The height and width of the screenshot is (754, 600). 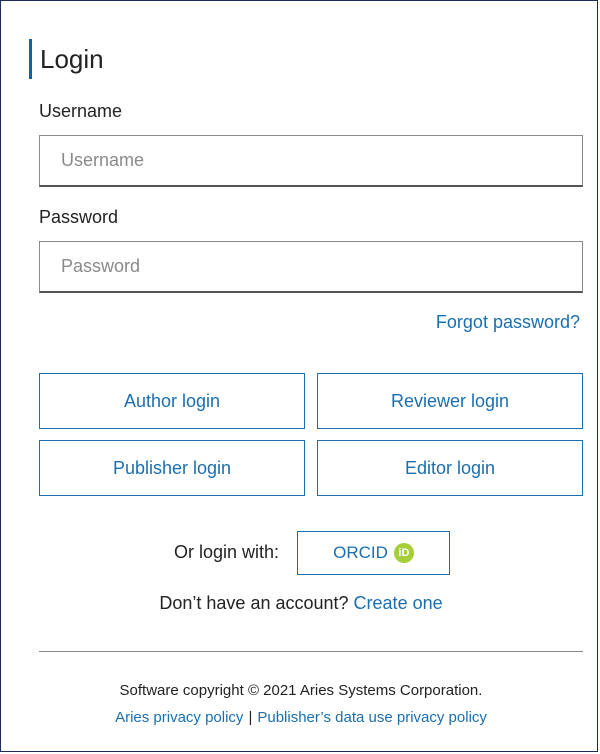 I want to click on aries-privacy-policy-link: Aries privacy policy, so click(x=179, y=717).